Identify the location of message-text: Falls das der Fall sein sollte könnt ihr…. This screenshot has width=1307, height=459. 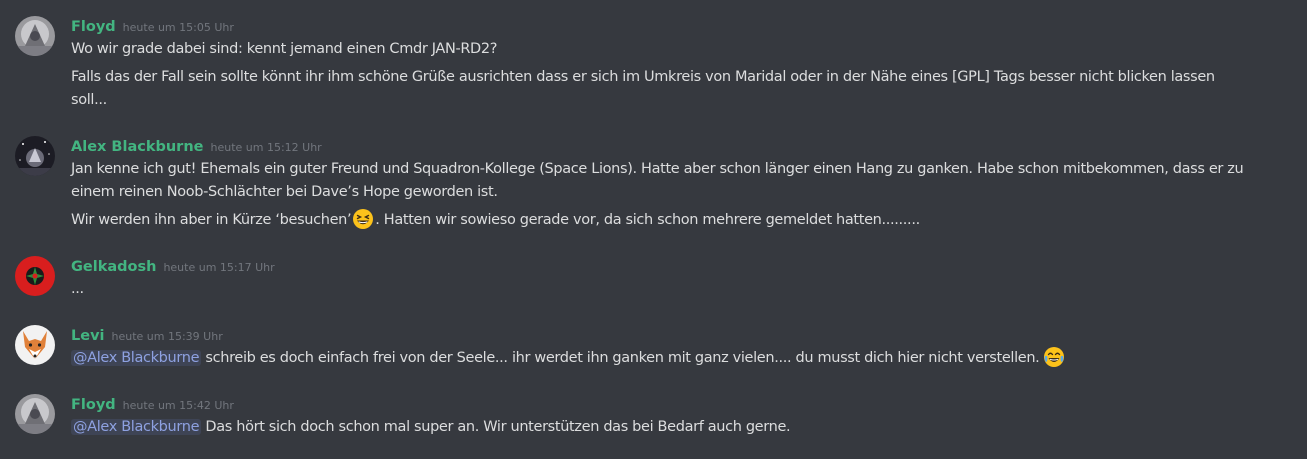
(643, 77).